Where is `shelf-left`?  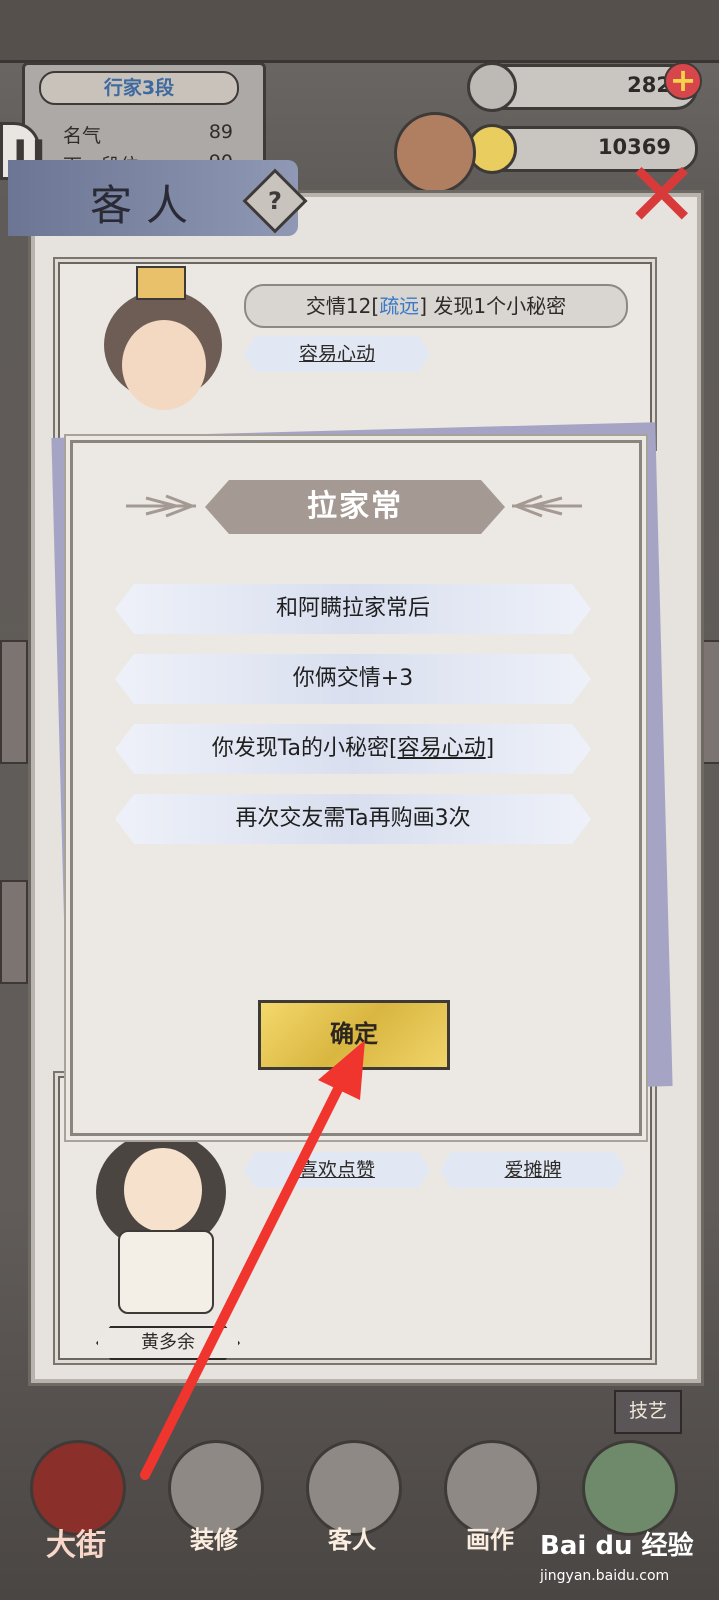 shelf-left is located at coordinates (14, 702).